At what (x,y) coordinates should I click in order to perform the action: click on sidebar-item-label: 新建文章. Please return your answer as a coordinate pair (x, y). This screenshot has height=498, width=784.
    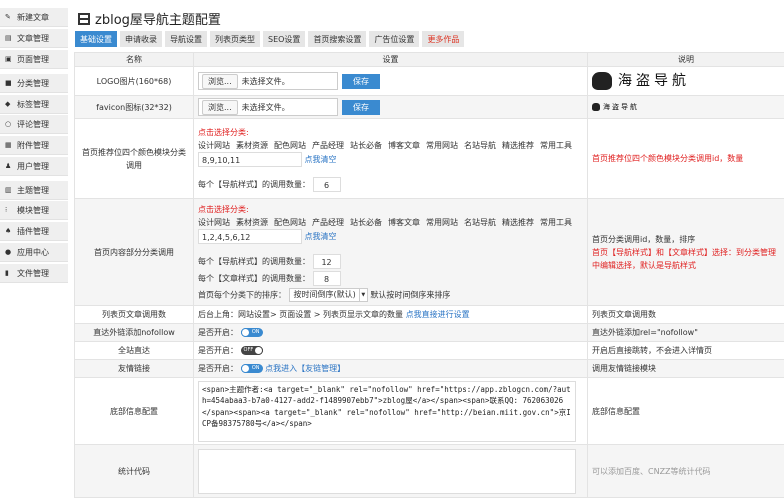
    Looking at the image, I should click on (33, 17).